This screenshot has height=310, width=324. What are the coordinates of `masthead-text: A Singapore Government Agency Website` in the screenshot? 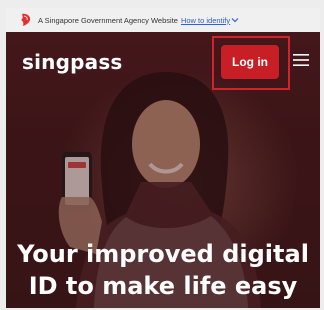 It's located at (108, 20).